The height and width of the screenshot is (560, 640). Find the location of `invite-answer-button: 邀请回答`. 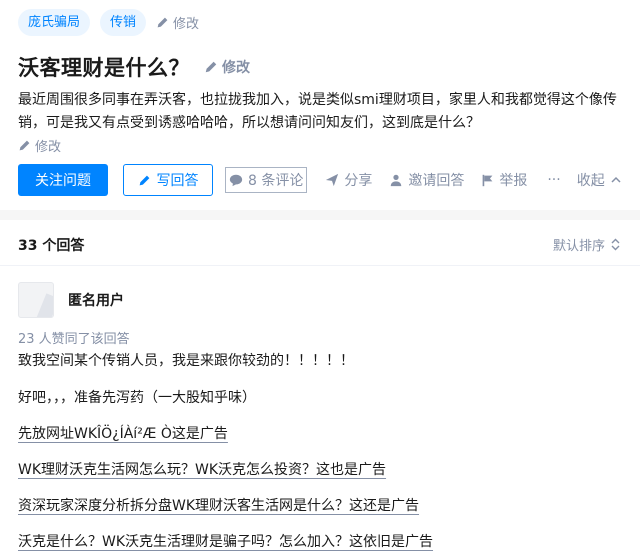

invite-answer-button: 邀请回答 is located at coordinates (426, 180).